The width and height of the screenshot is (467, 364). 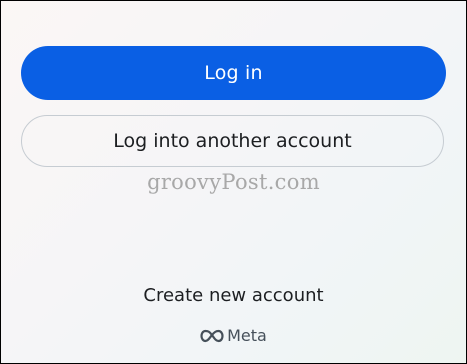 What do you see at coordinates (233, 295) in the screenshot?
I see `create-new-account-link: Create new account` at bounding box center [233, 295].